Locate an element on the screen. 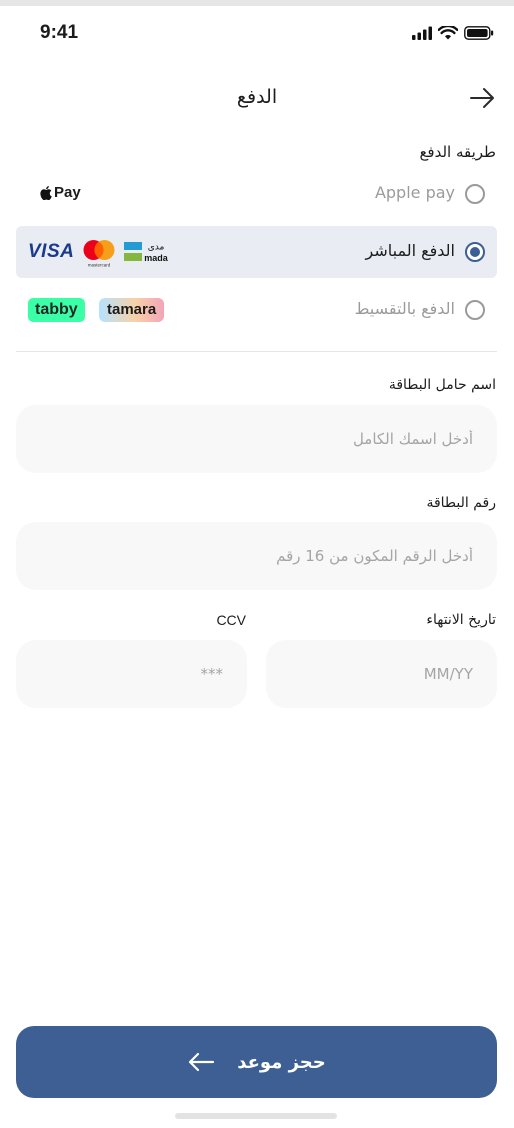 The width and height of the screenshot is (514, 1128). ccv-input is located at coordinates (131, 674).